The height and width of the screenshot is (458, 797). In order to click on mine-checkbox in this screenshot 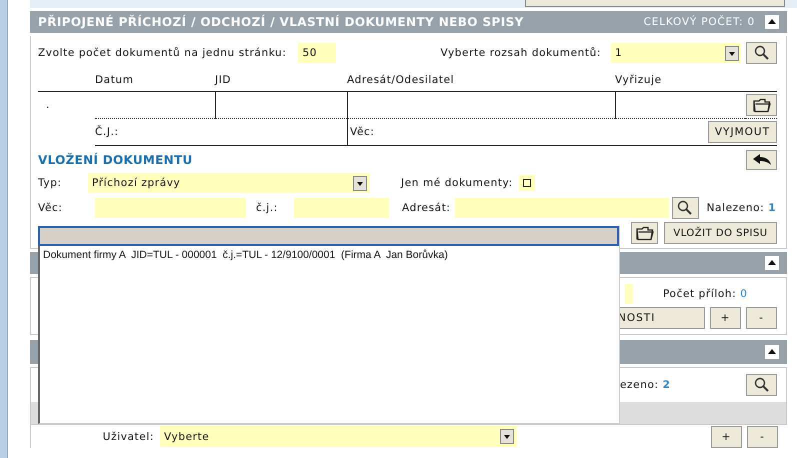, I will do `click(526, 183)`.